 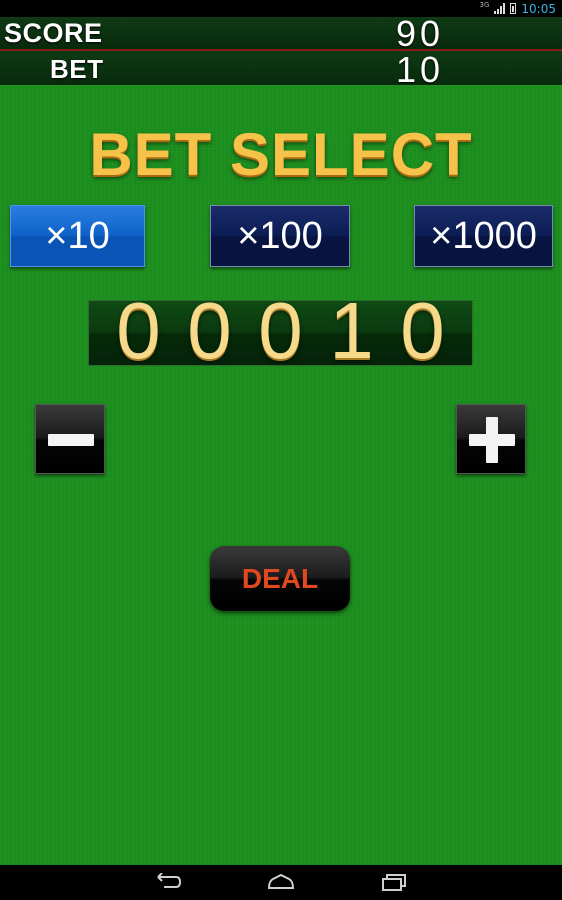 I want to click on clock: 10:05, so click(x=538, y=8).